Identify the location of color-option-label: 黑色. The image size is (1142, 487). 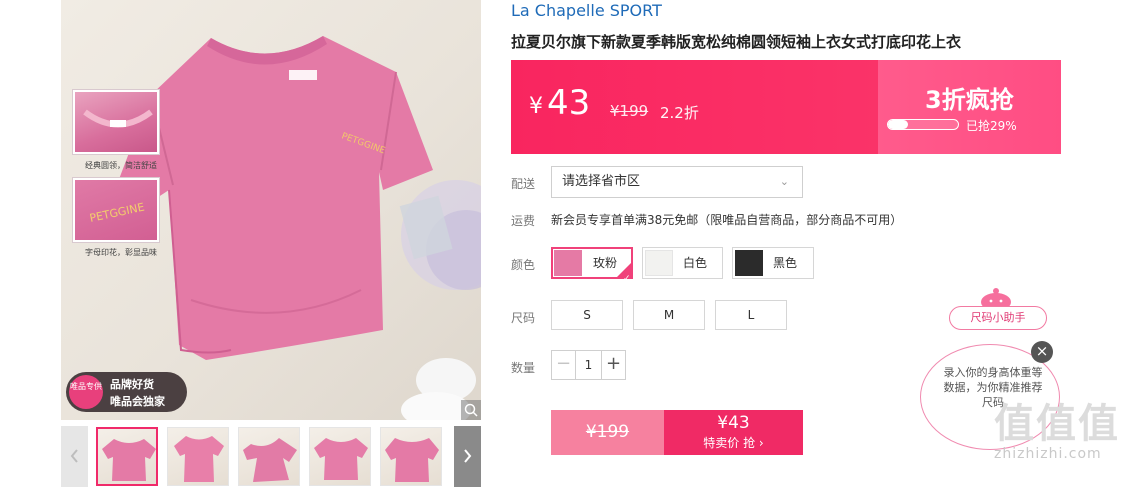
(785, 263).